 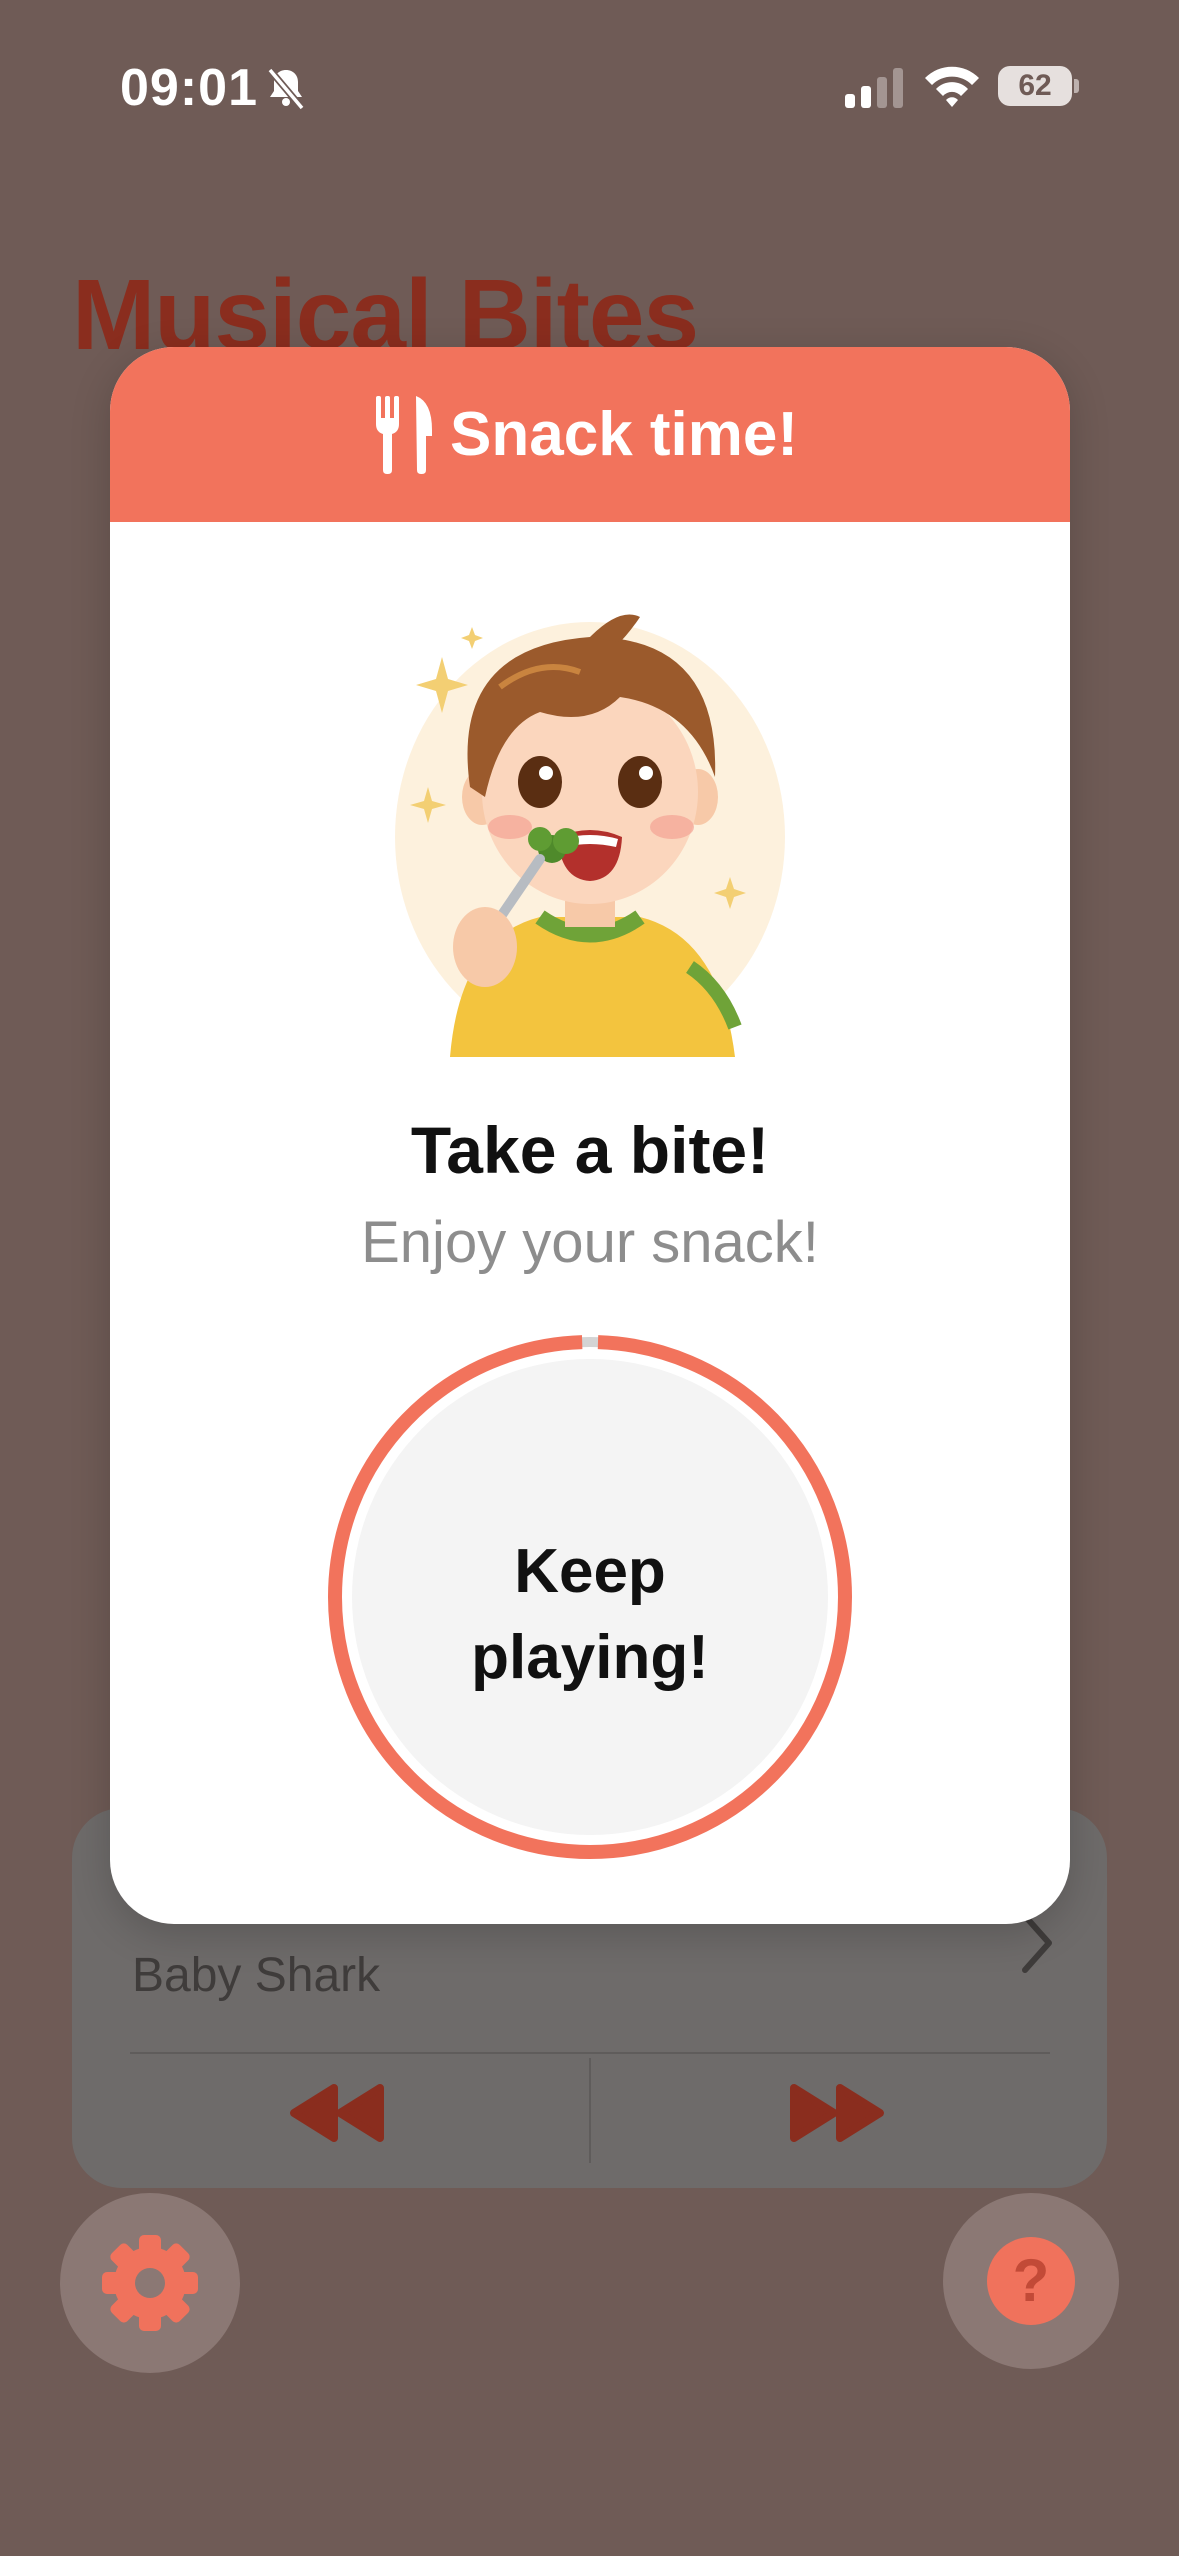 What do you see at coordinates (404, 435) in the screenshot?
I see `utensils-icon` at bounding box center [404, 435].